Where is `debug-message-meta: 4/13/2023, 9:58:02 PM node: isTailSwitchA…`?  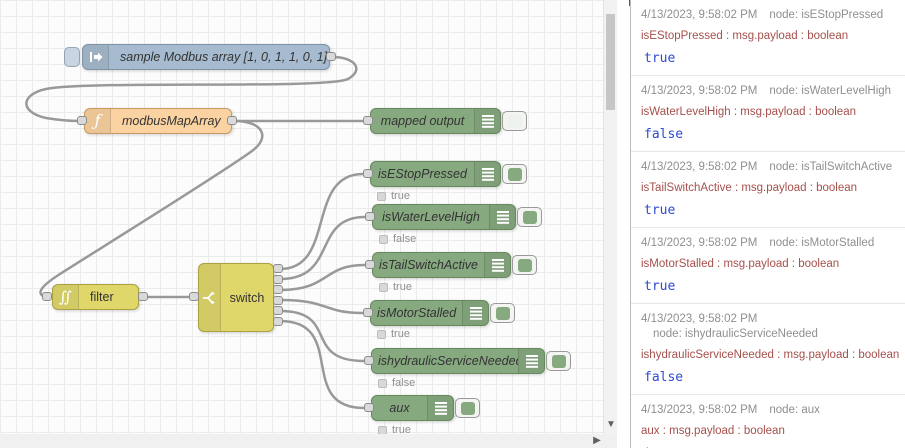 debug-message-meta: 4/13/2023, 9:58:02 PM node: isTailSwitchA… is located at coordinates (771, 167).